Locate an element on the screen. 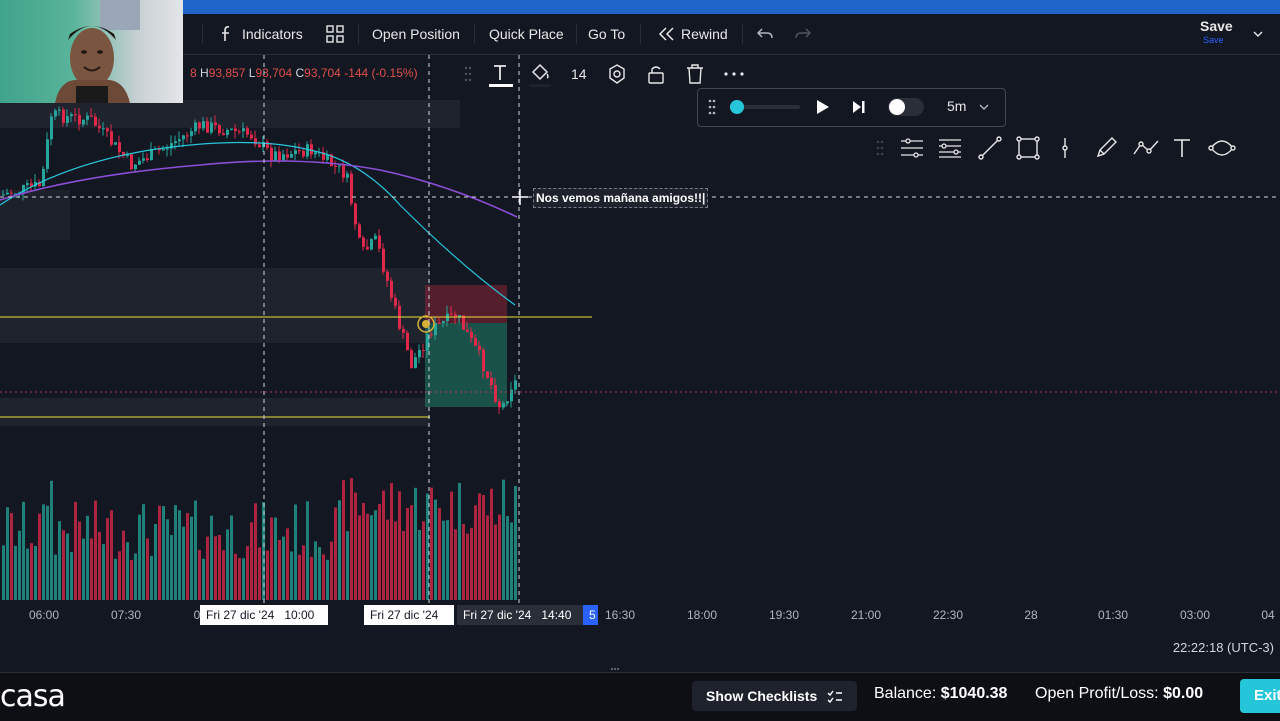 This screenshot has height=721, width=1280. volume-layer is located at coordinates (259, 539).